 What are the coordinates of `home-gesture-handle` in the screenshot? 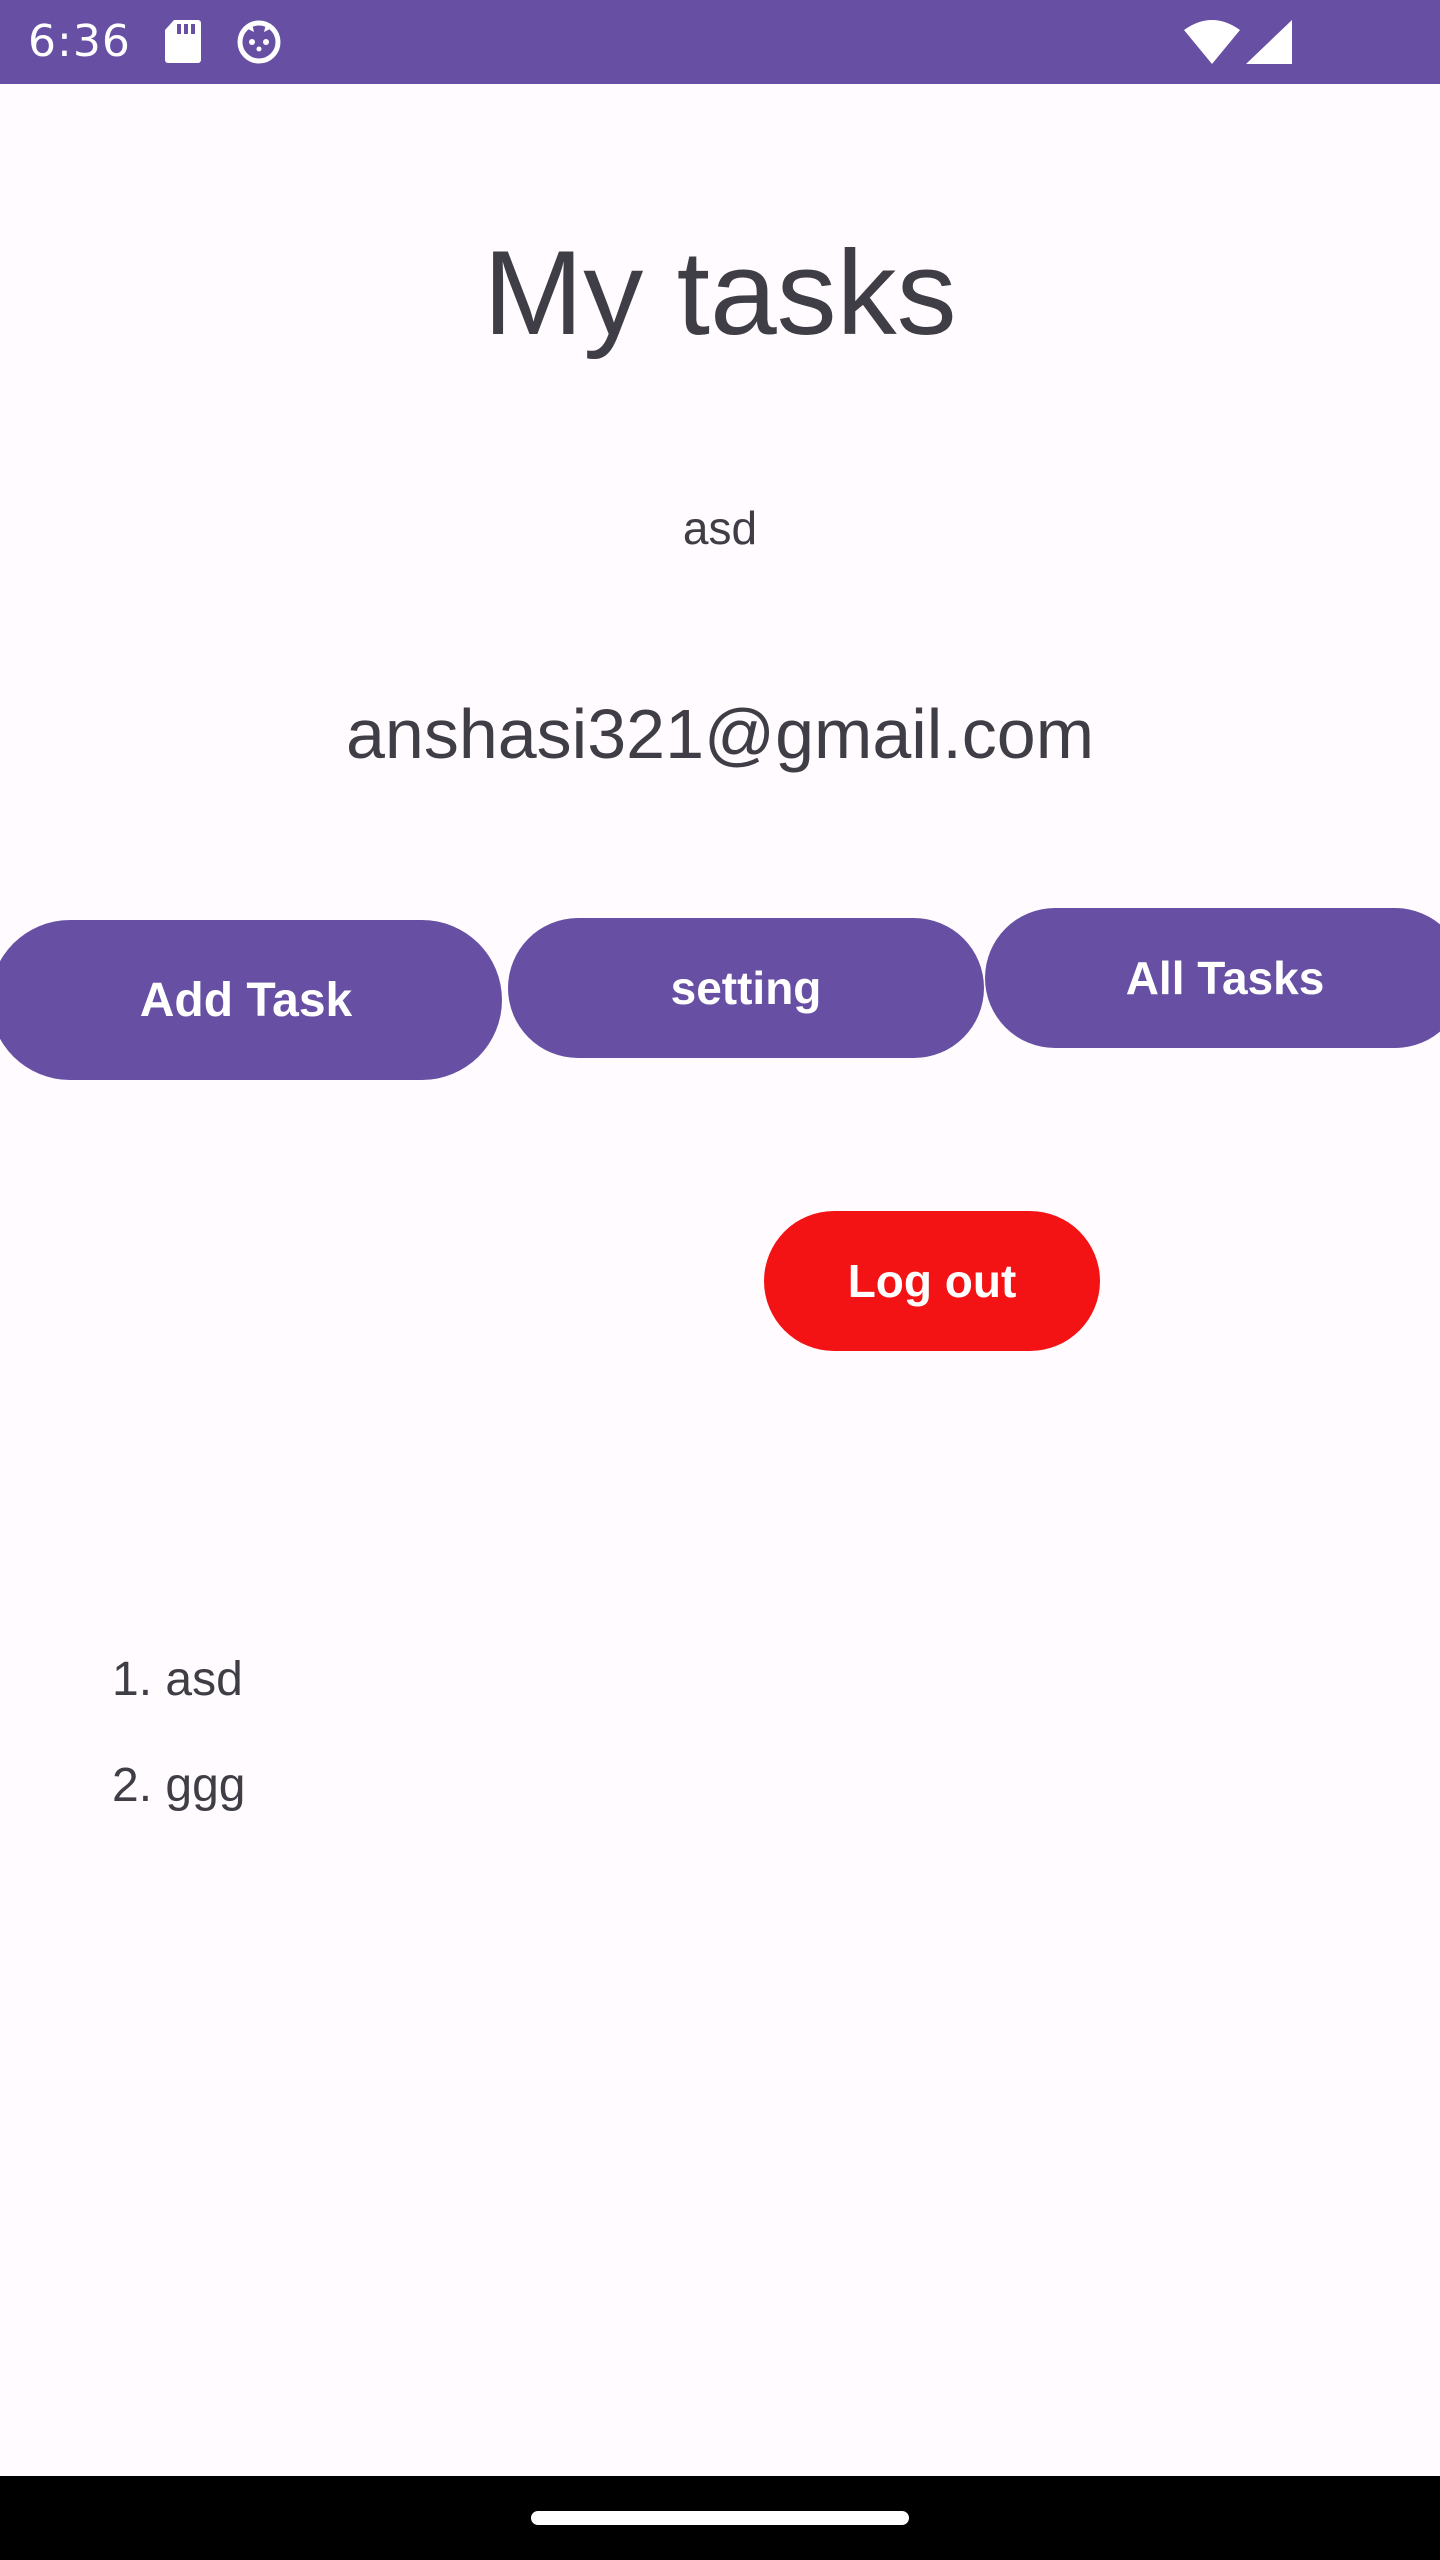 It's located at (720, 2518).